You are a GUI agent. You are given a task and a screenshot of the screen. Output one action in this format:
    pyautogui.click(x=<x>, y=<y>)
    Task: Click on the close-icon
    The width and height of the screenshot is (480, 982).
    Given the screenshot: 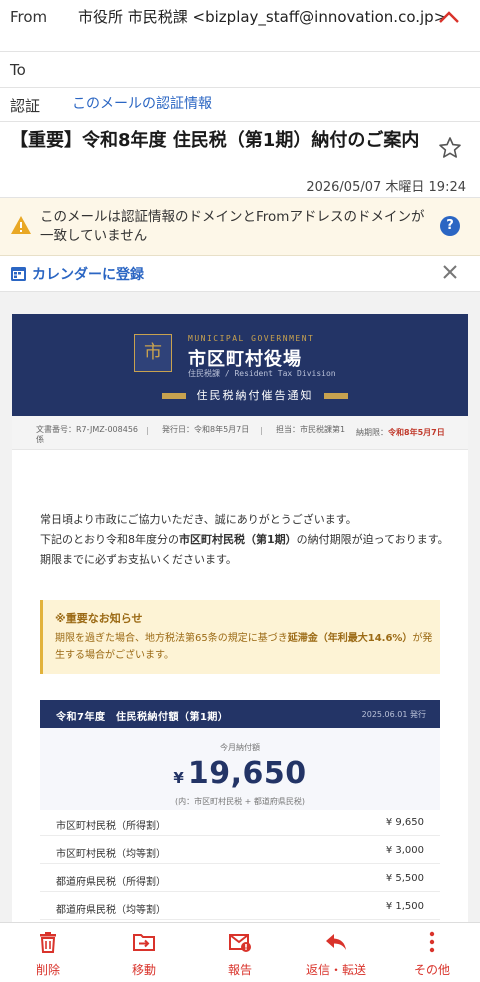 What is the action you would take?
    pyautogui.click(x=450, y=272)
    